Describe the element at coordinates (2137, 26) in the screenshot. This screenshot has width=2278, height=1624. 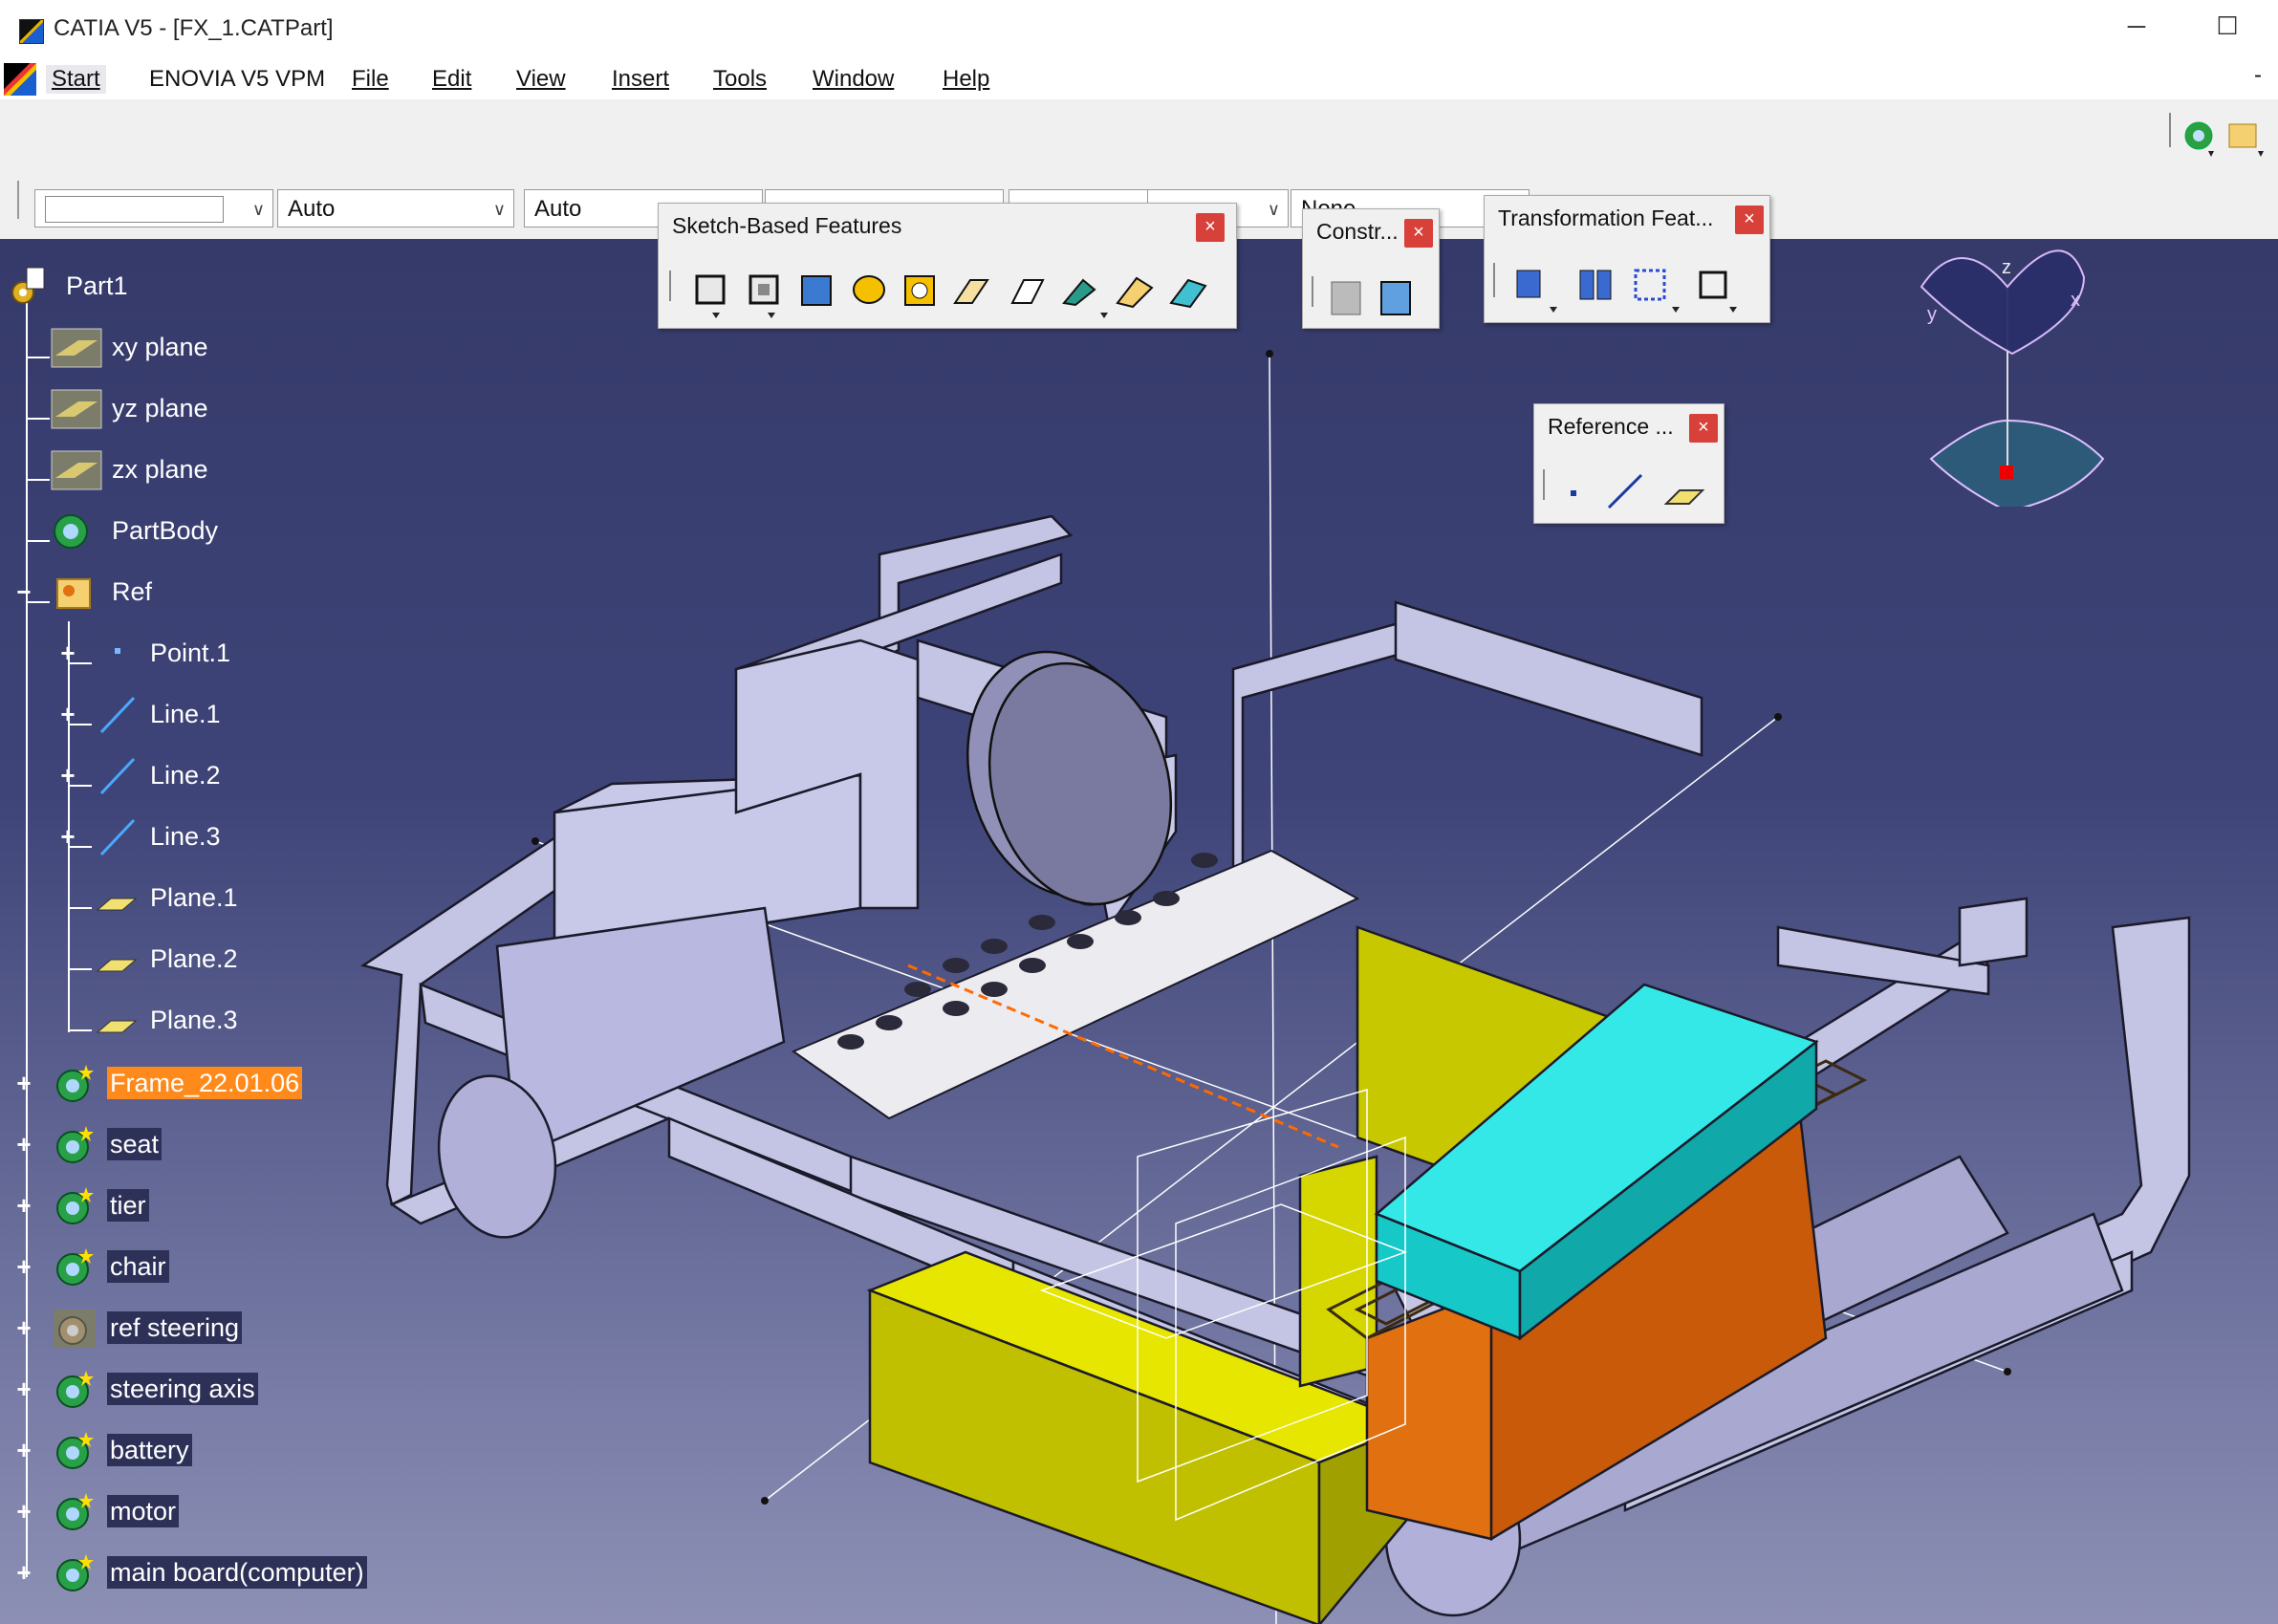
I see `minimize-button: ─` at that location.